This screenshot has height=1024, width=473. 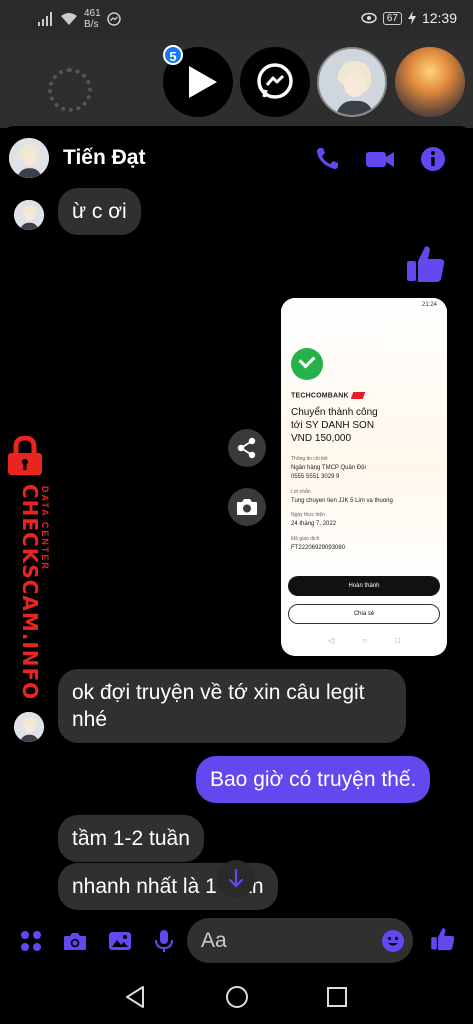 I want to click on receipt-date-label: Ngày thực hiện, so click(x=308, y=515).